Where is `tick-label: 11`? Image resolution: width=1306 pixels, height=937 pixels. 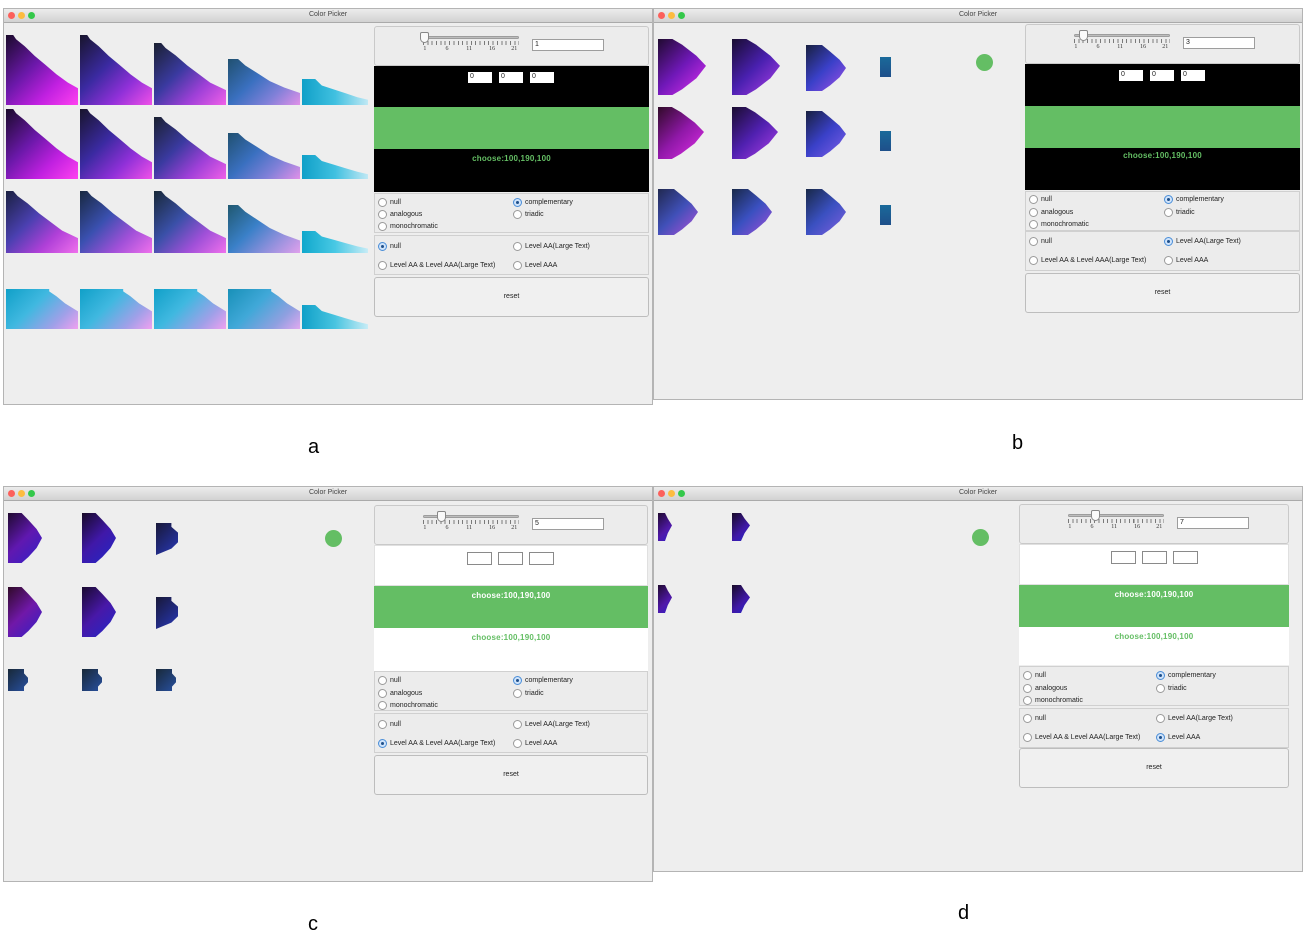
tick-label: 11 is located at coordinates (1120, 47).